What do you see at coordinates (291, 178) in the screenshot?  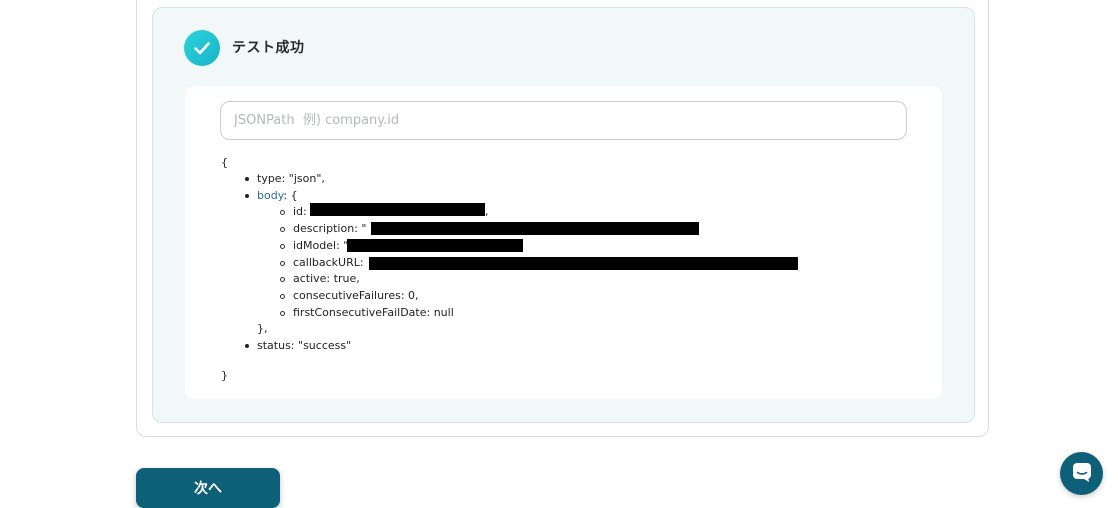 I see `type-line: type: "json",` at bounding box center [291, 178].